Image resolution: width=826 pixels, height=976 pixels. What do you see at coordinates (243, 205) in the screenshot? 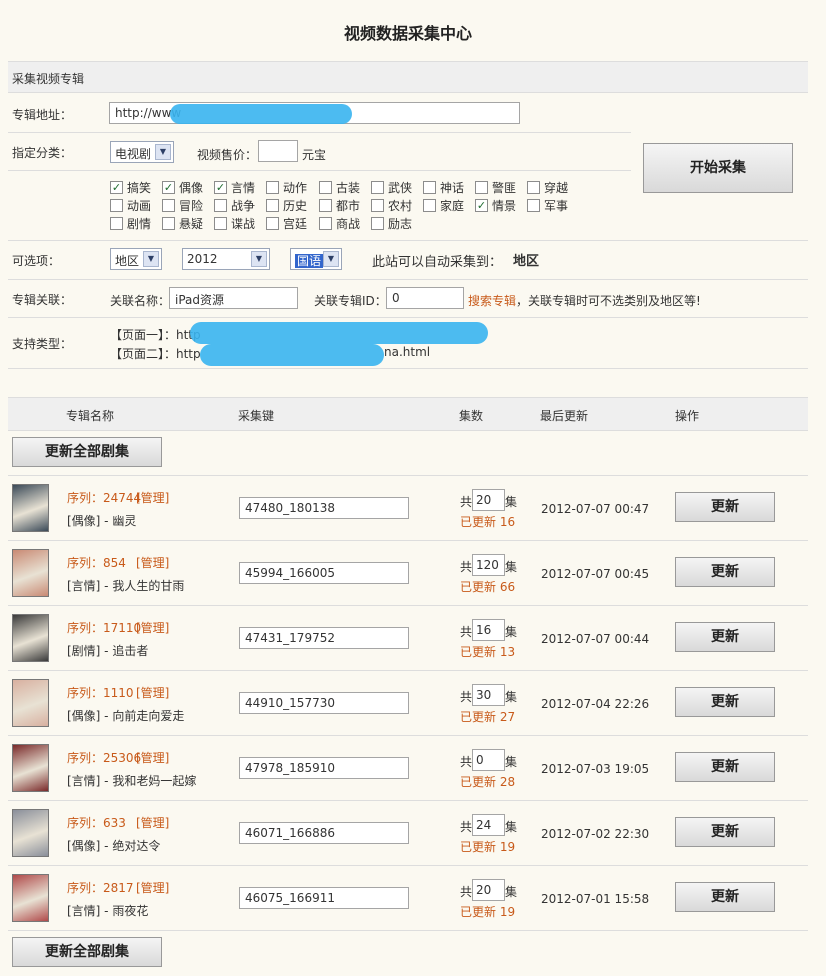
I see `genre-label: 战争` at bounding box center [243, 205].